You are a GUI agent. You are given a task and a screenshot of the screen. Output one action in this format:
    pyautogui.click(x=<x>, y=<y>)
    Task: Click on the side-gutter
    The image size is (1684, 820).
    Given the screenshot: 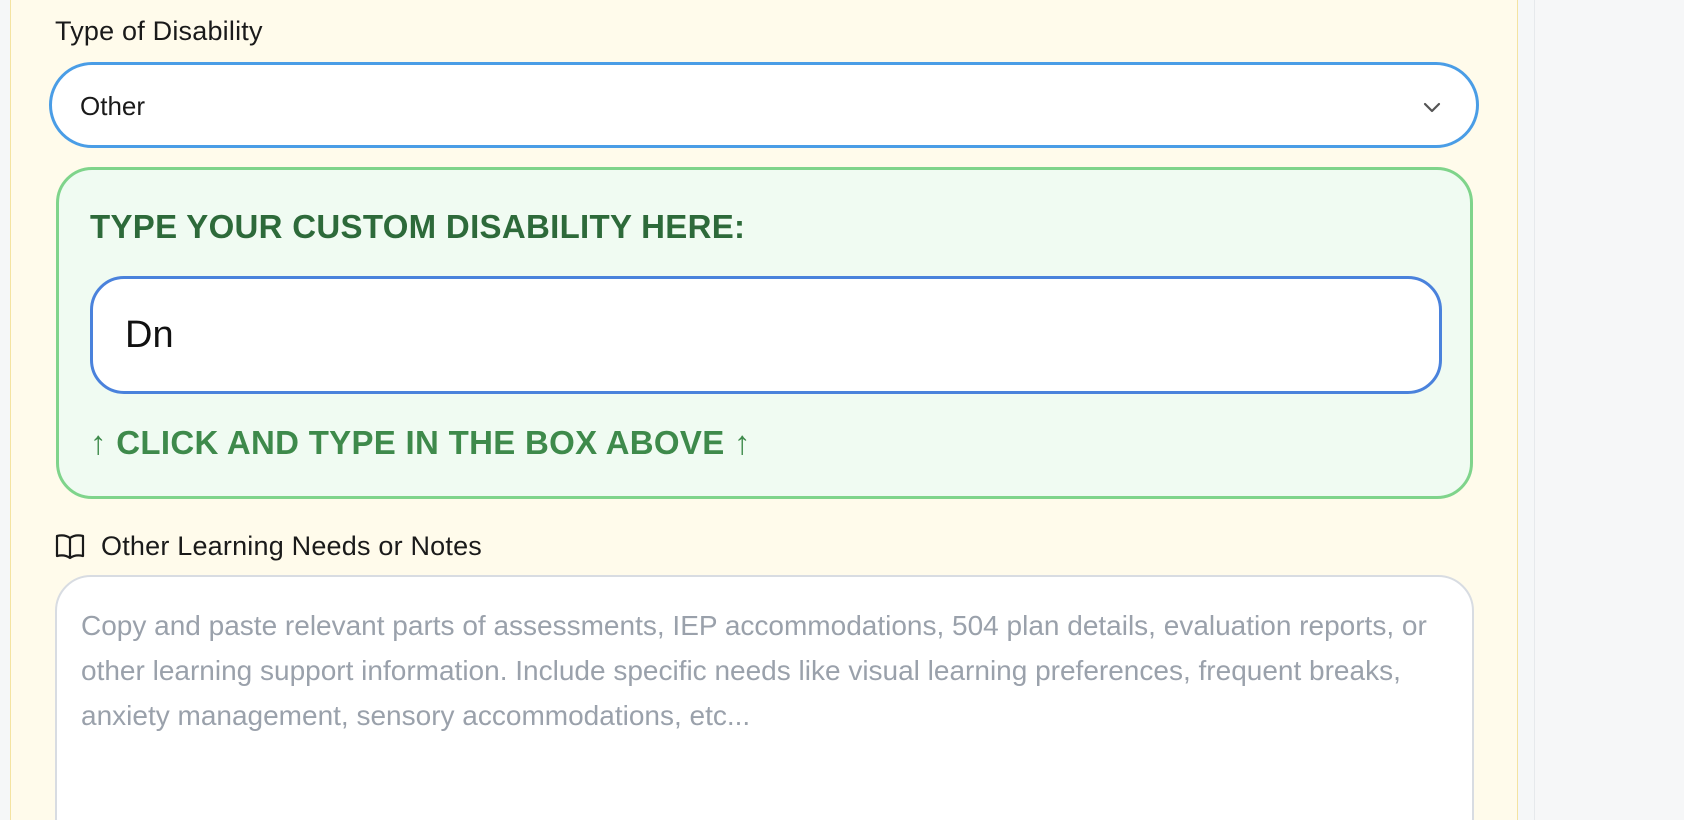 What is the action you would take?
    pyautogui.click(x=1609, y=410)
    